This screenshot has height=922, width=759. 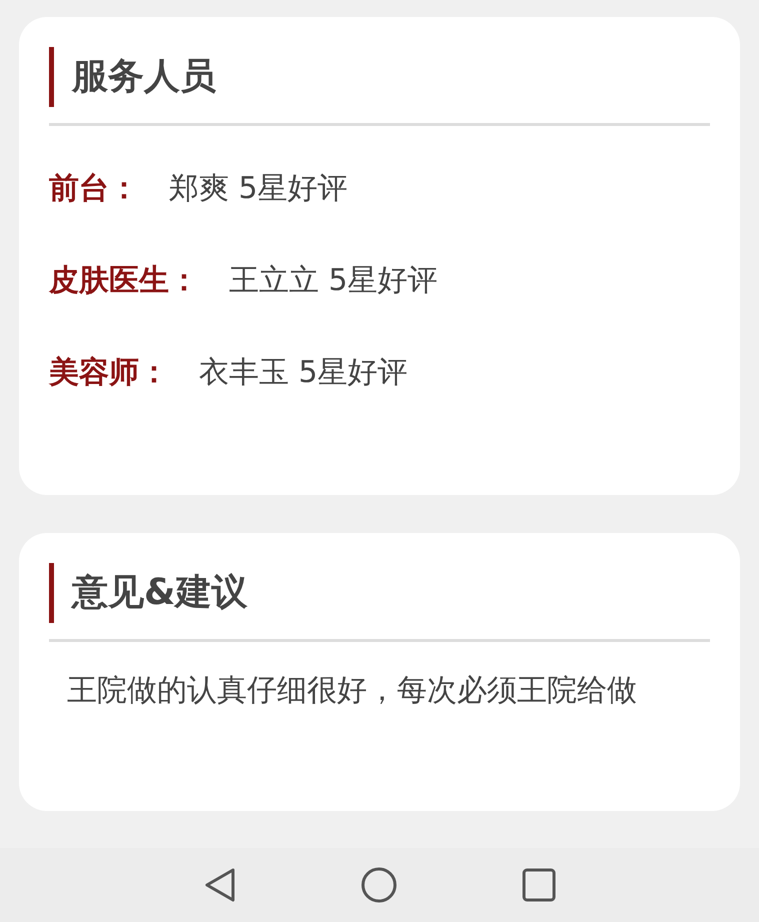 What do you see at coordinates (352, 691) in the screenshot?
I see `feedback-text: 王院做的认真仔细很好，每次必须王院给做` at bounding box center [352, 691].